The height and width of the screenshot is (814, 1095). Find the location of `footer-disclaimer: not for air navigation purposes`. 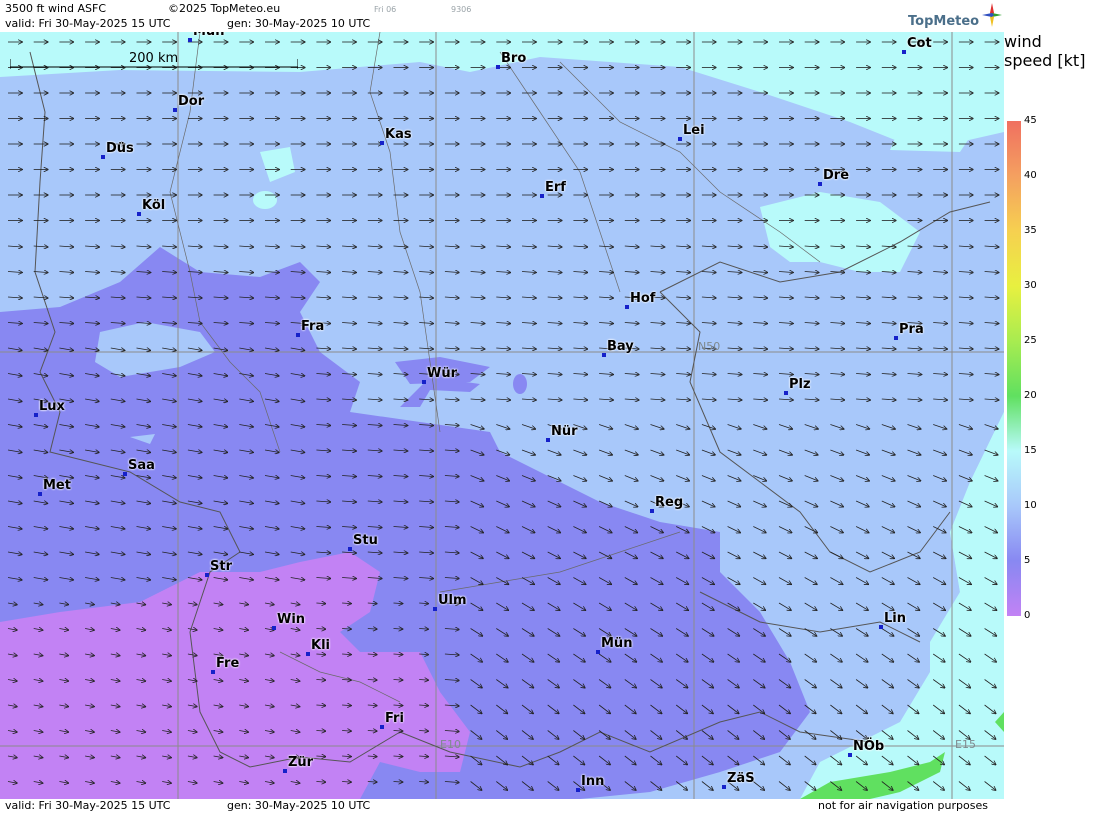

footer-disclaimer: not for air navigation purposes is located at coordinates (903, 805).